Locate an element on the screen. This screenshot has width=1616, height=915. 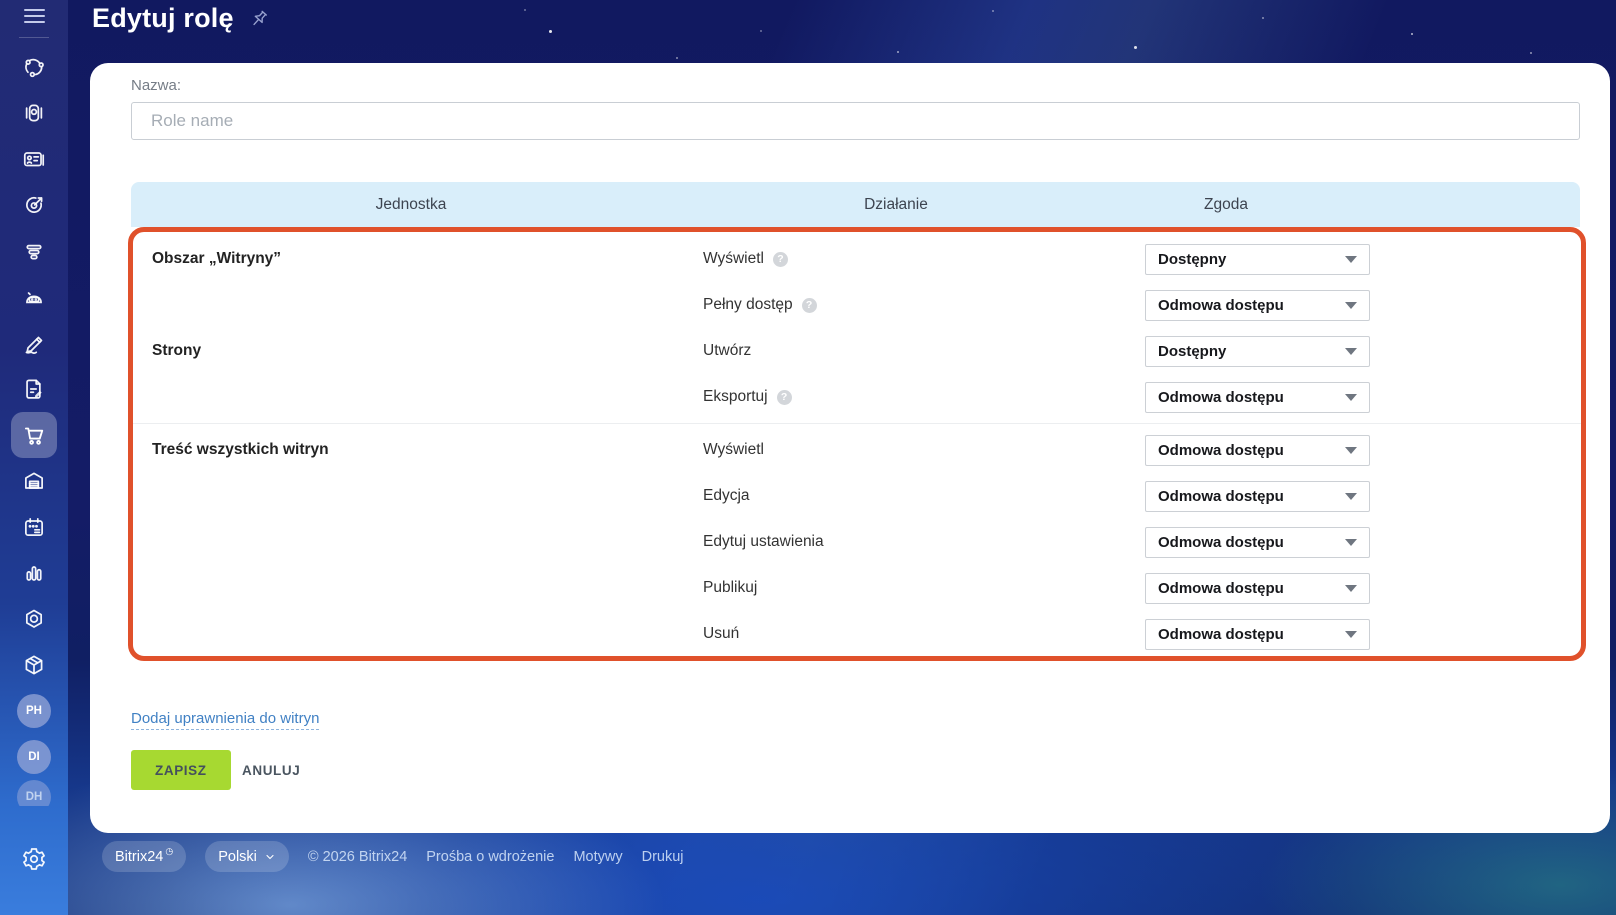
avatar: DH is located at coordinates (34, 793).